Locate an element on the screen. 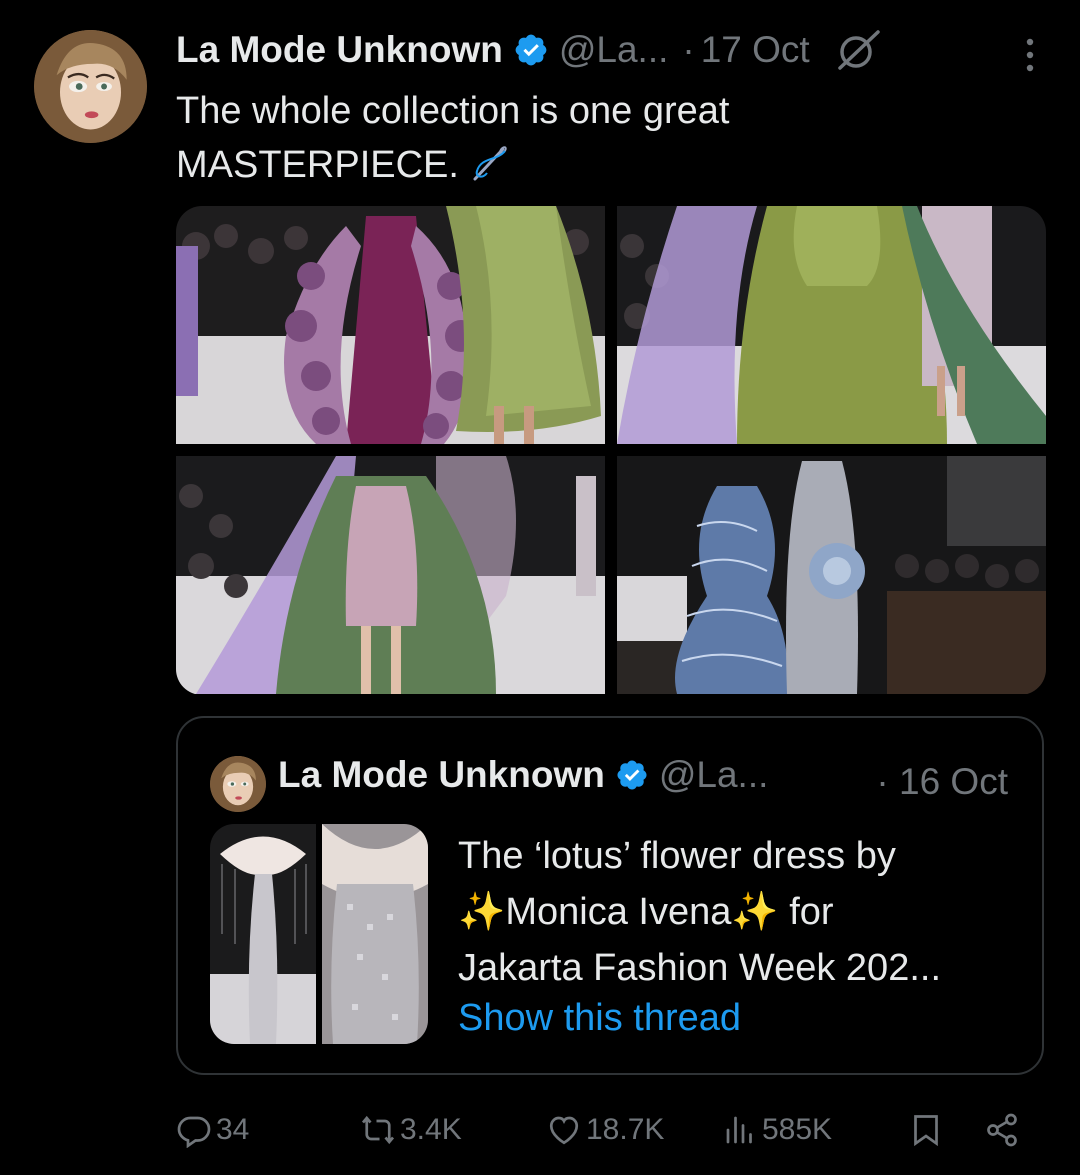 The image size is (1080, 1175). runway-photo-blue-ruffle is located at coordinates (831, 575).